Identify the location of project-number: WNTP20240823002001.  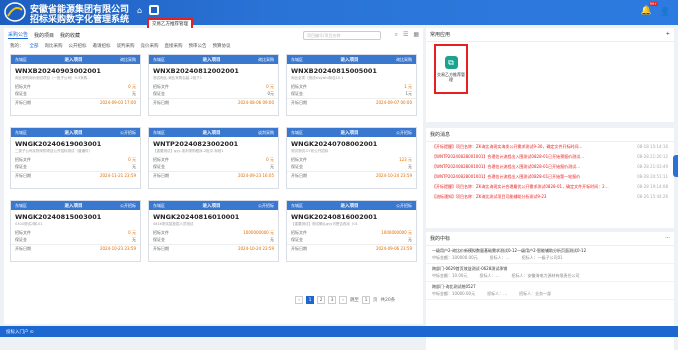
(196, 144).